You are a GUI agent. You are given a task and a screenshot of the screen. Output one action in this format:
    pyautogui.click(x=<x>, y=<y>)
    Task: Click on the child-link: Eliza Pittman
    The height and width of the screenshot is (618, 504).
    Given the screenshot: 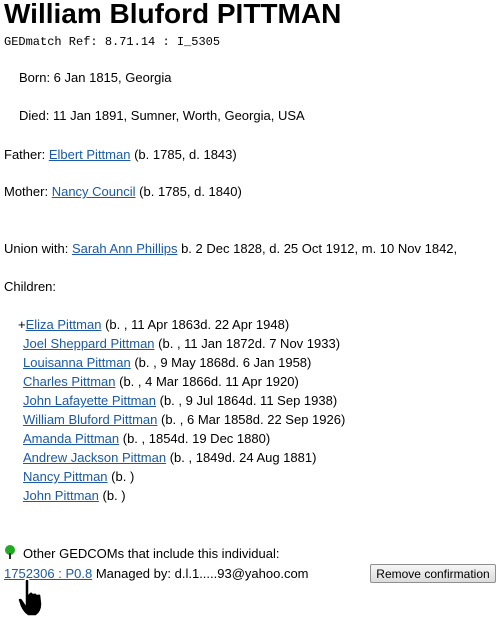 What is the action you would take?
    pyautogui.click(x=64, y=324)
    